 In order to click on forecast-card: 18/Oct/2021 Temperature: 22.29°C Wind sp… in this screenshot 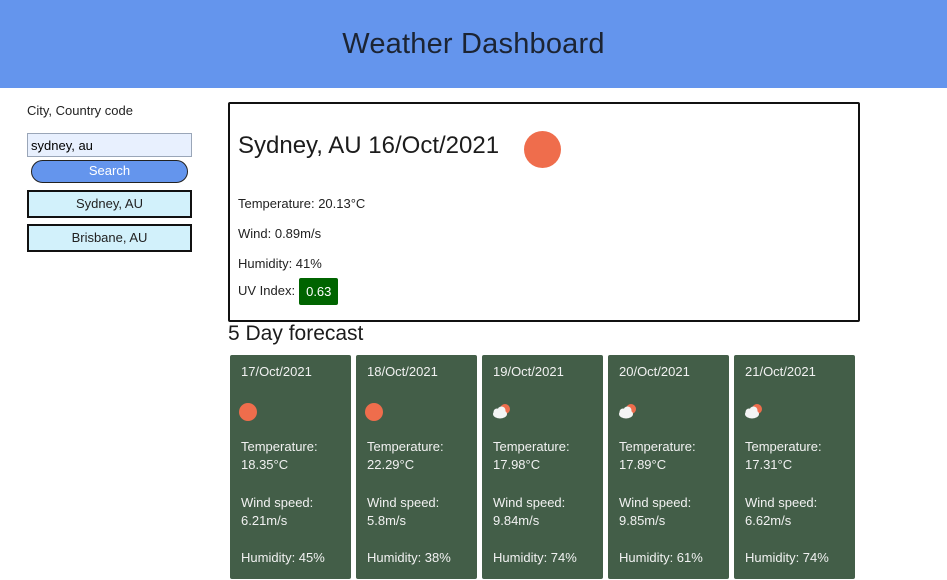, I will do `click(416, 467)`.